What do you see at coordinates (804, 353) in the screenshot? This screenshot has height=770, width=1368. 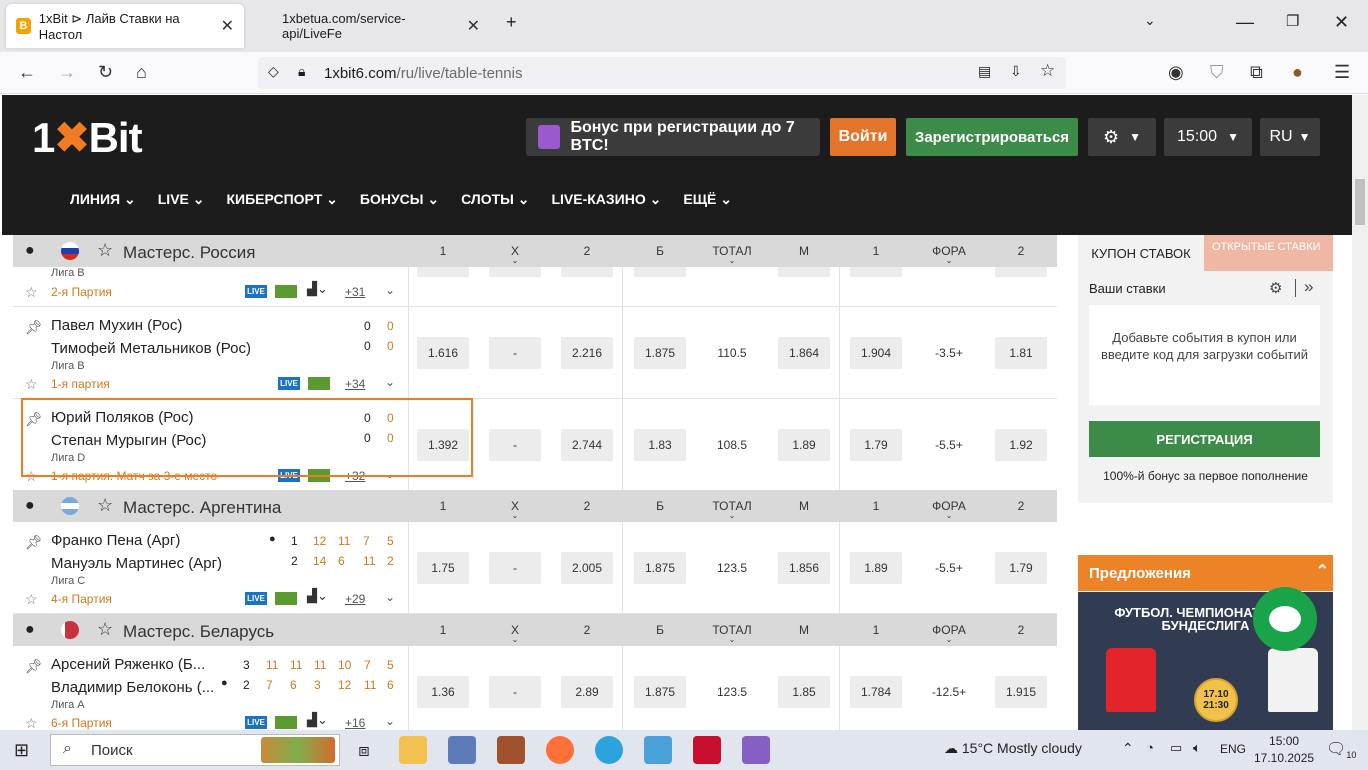 I see `odds-button: 1.864` at bounding box center [804, 353].